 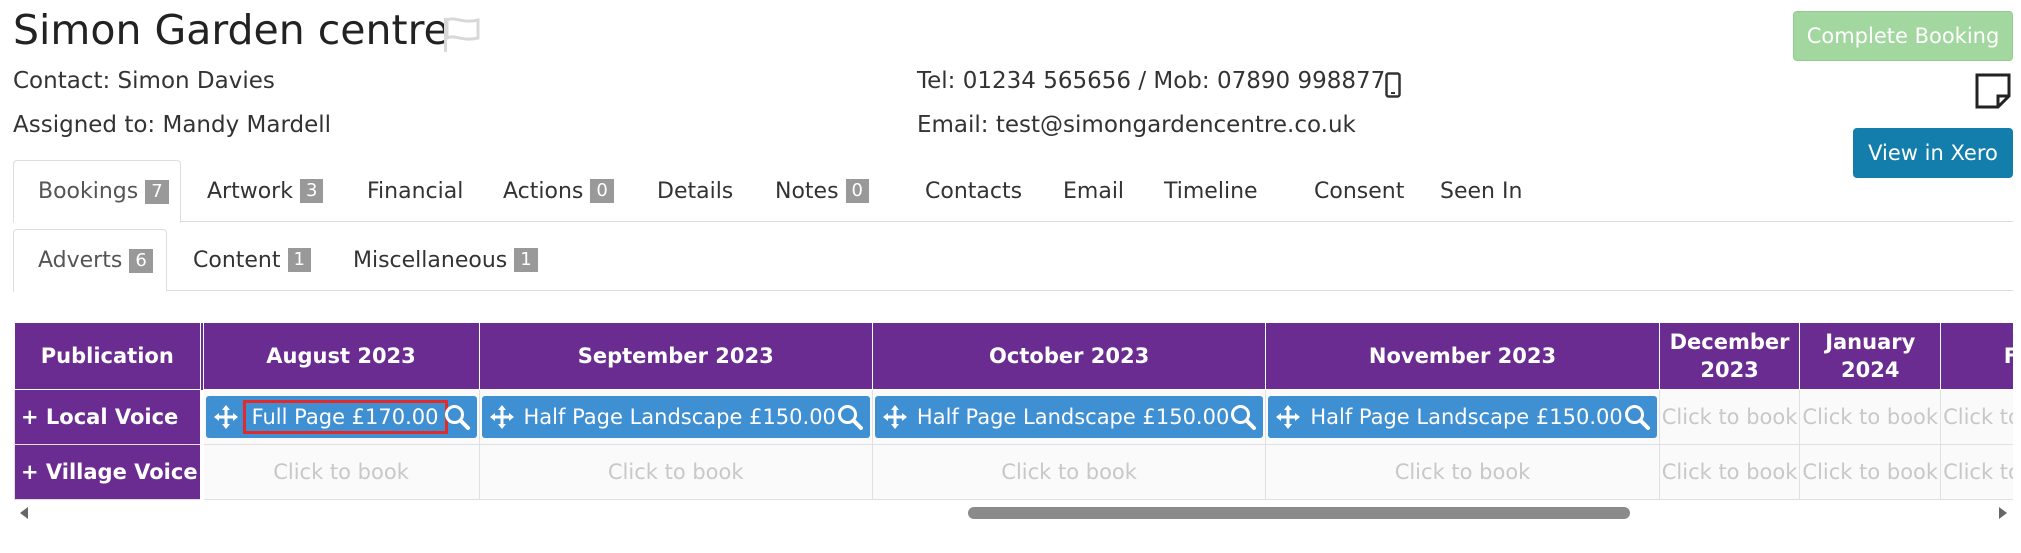 I want to click on tab-badge: 6, so click(x=141, y=260).